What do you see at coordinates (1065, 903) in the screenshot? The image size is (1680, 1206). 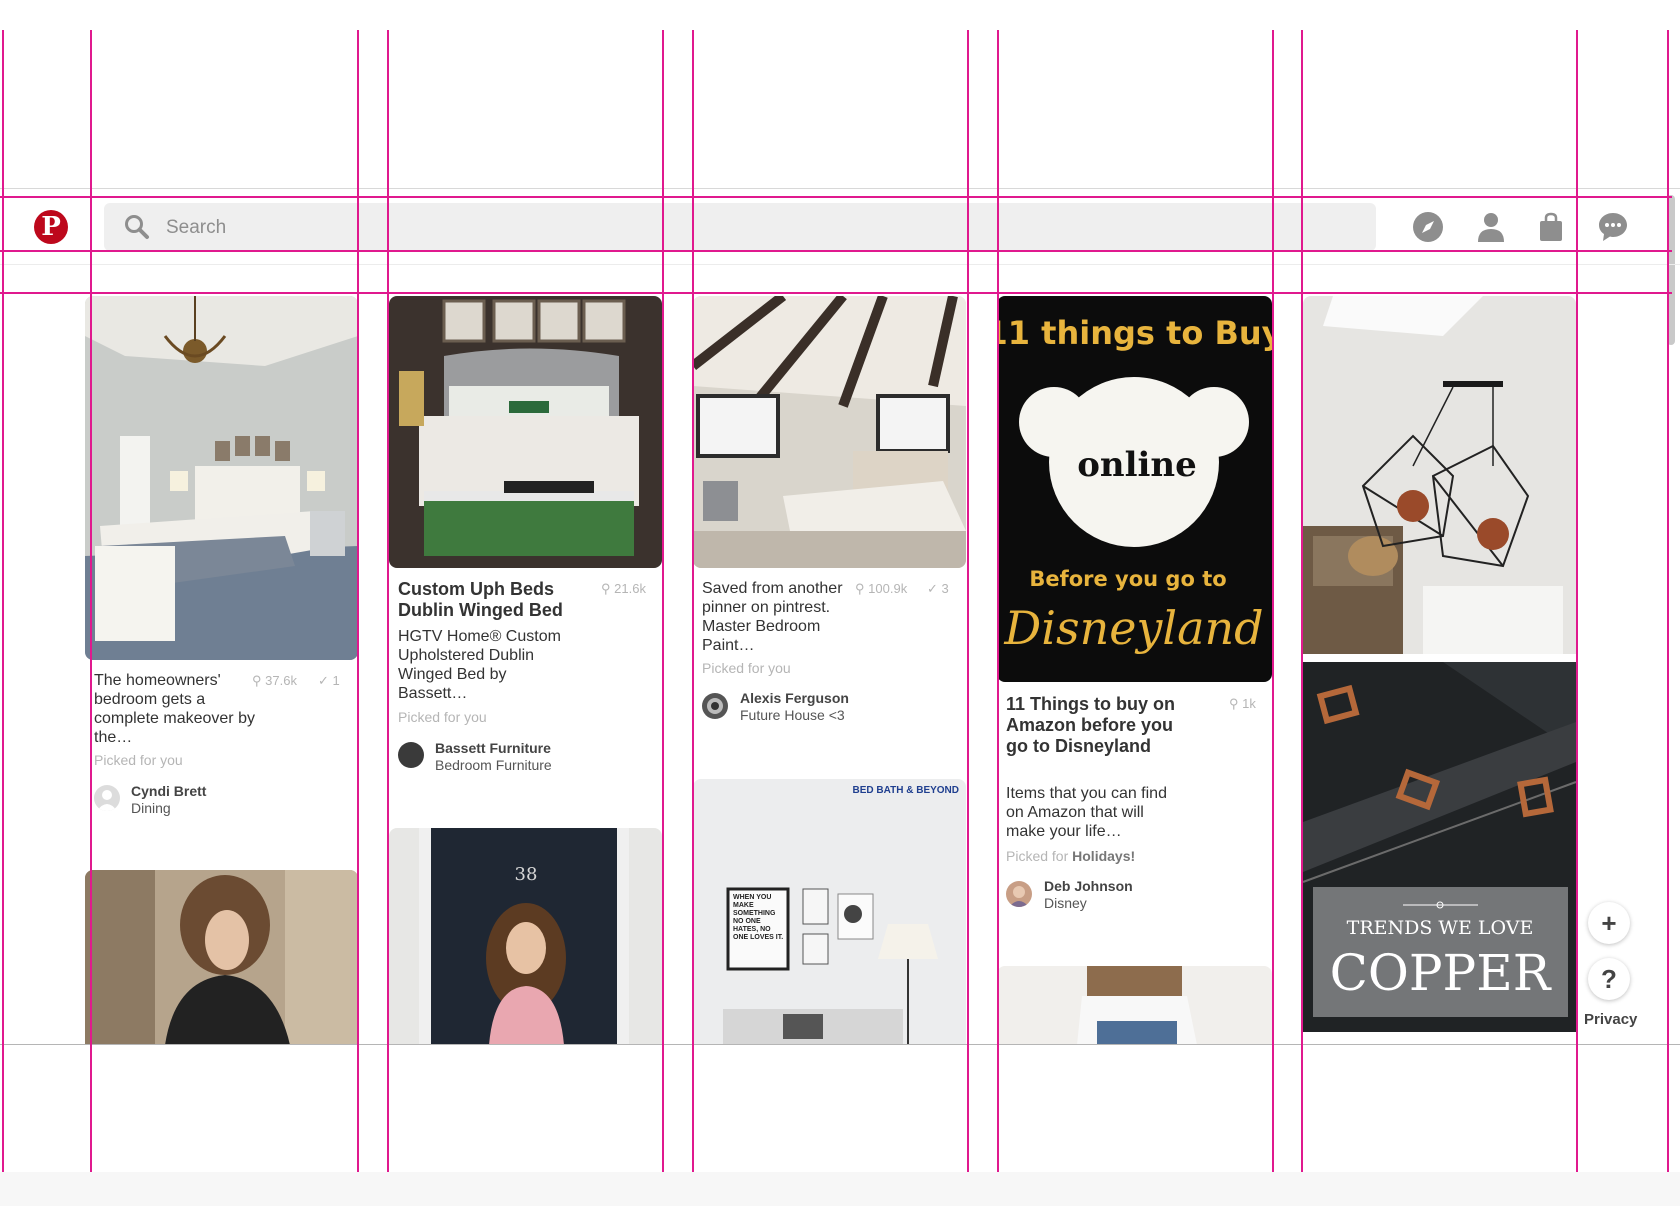 I see `board-name: Disney` at bounding box center [1065, 903].